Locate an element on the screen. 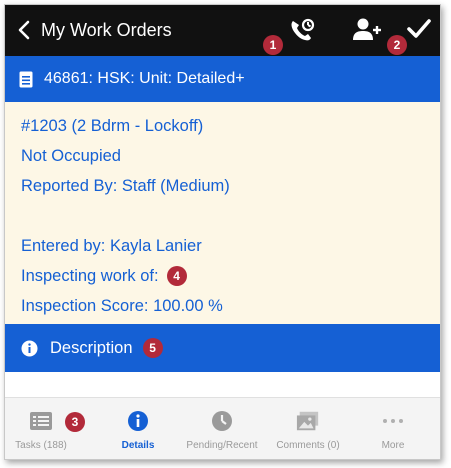 Image resolution: width=451 pixels, height=468 pixels. list-icon is located at coordinates (41, 421).